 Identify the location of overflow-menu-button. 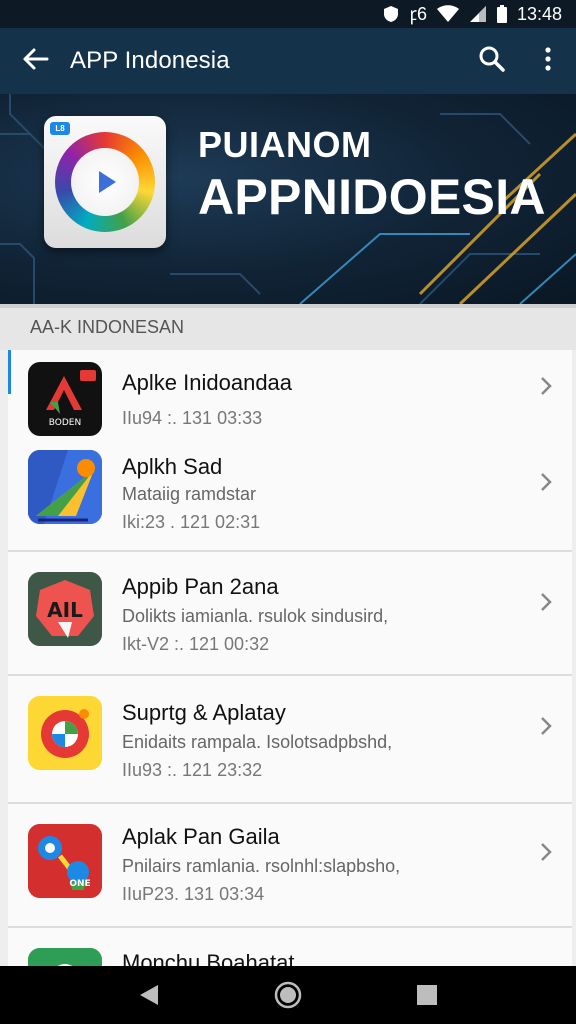
(548, 61).